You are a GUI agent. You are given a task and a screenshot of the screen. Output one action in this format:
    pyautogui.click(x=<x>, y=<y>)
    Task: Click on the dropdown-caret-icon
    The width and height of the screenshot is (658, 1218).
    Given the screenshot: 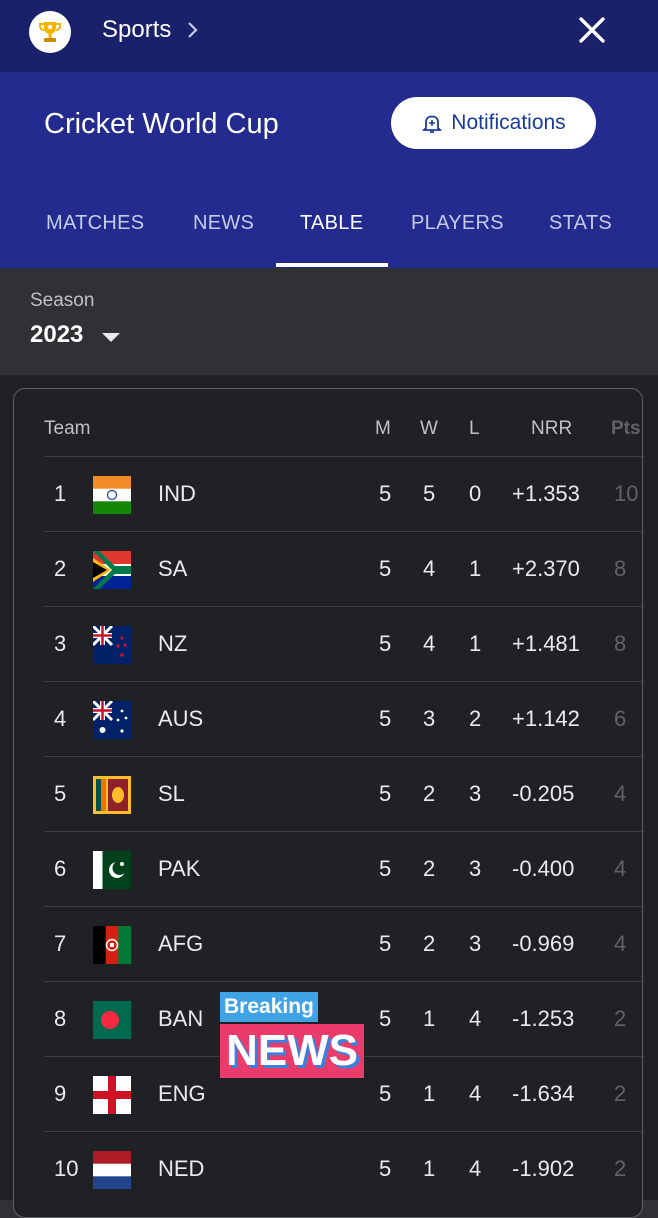 What is the action you would take?
    pyautogui.click(x=111, y=337)
    